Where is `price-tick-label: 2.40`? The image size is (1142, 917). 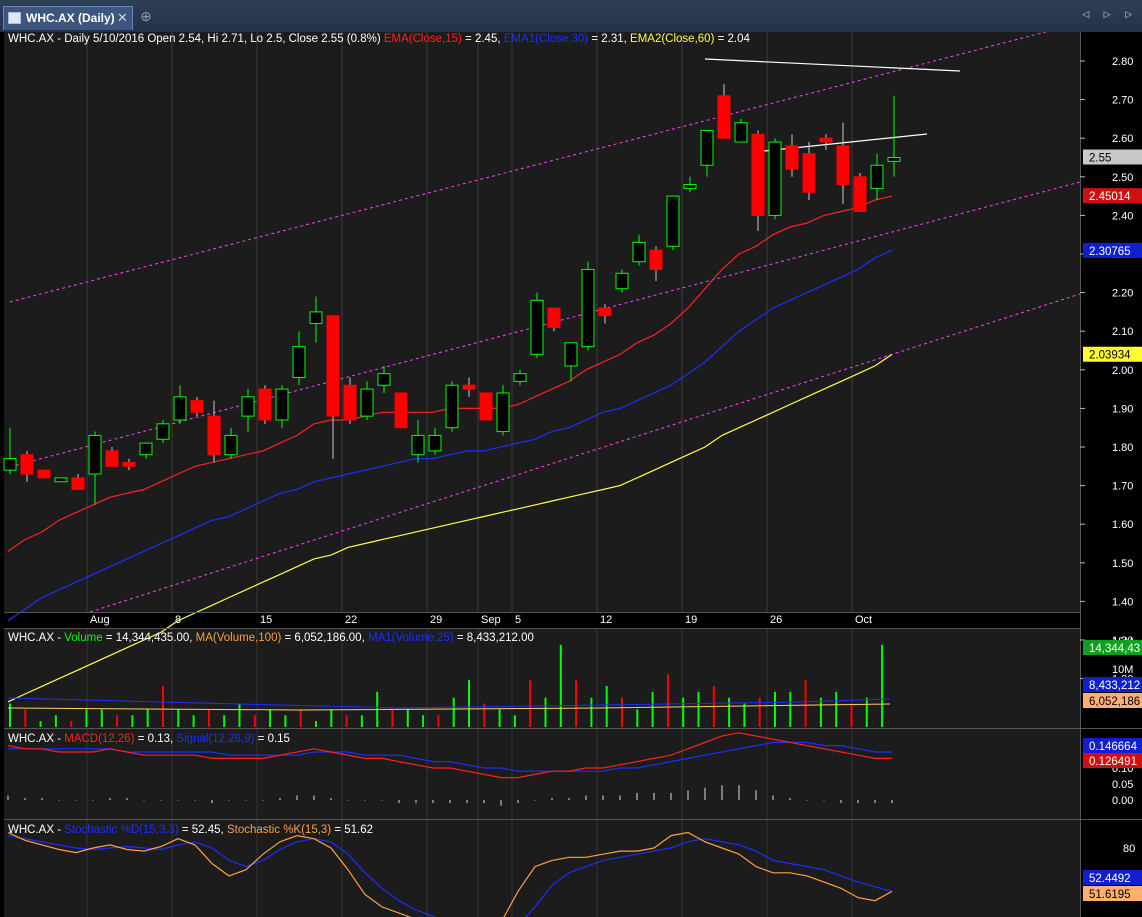 price-tick-label: 2.40 is located at coordinates (1122, 216).